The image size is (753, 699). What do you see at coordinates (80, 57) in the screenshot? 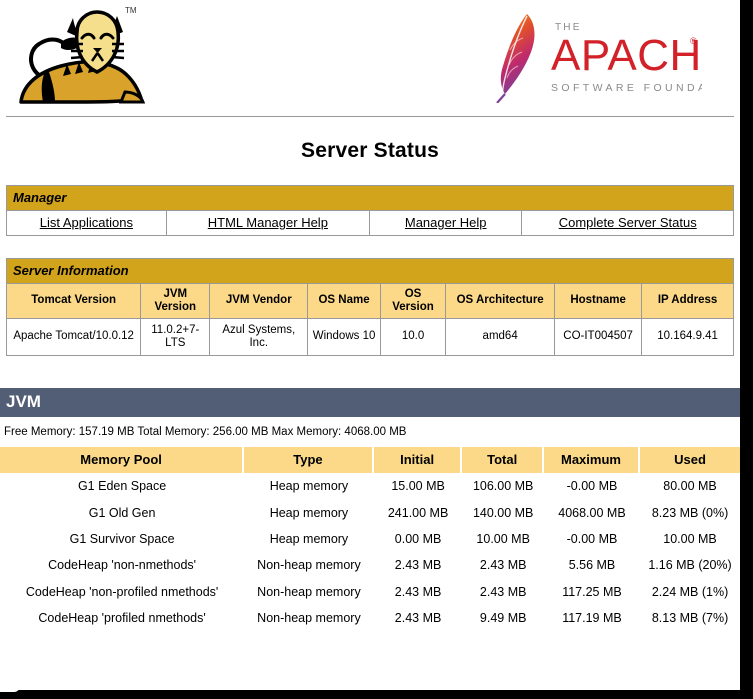
I see `tomcat-logo-icon: TM` at bounding box center [80, 57].